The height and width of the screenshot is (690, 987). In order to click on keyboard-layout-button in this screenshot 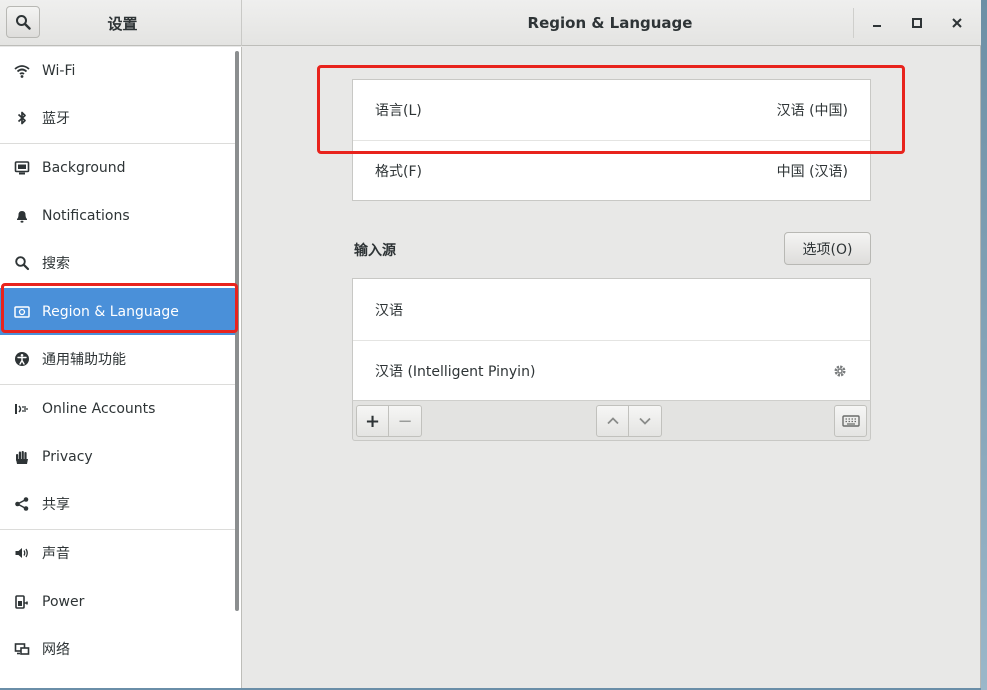, I will do `click(850, 421)`.